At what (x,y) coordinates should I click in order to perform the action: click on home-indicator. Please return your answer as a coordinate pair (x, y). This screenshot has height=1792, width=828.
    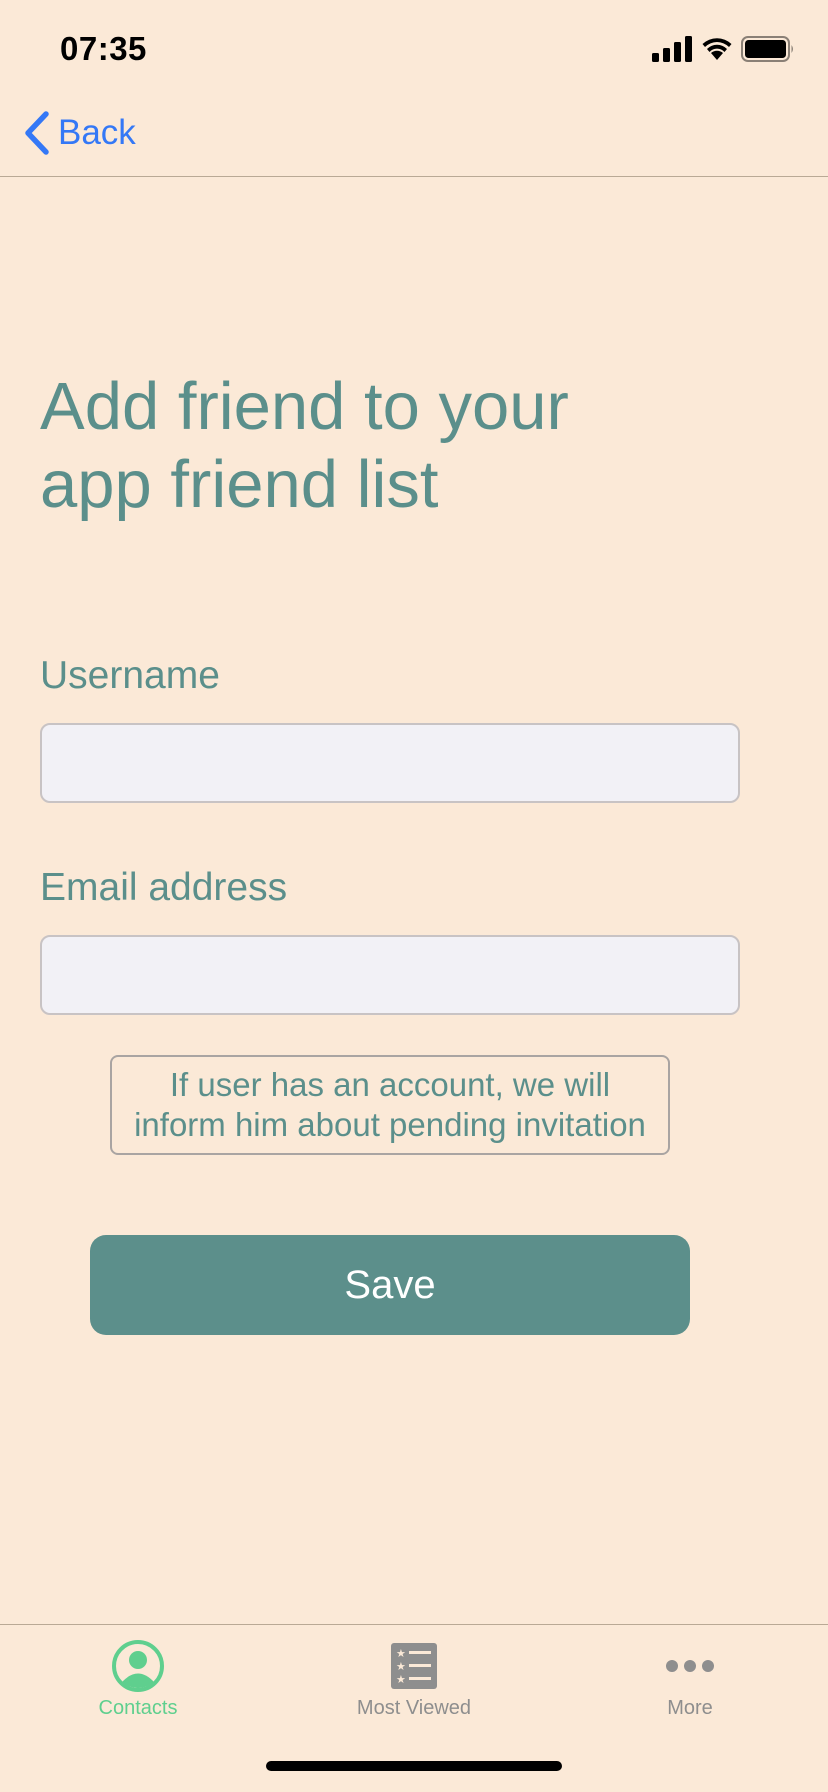
    Looking at the image, I should click on (414, 1766).